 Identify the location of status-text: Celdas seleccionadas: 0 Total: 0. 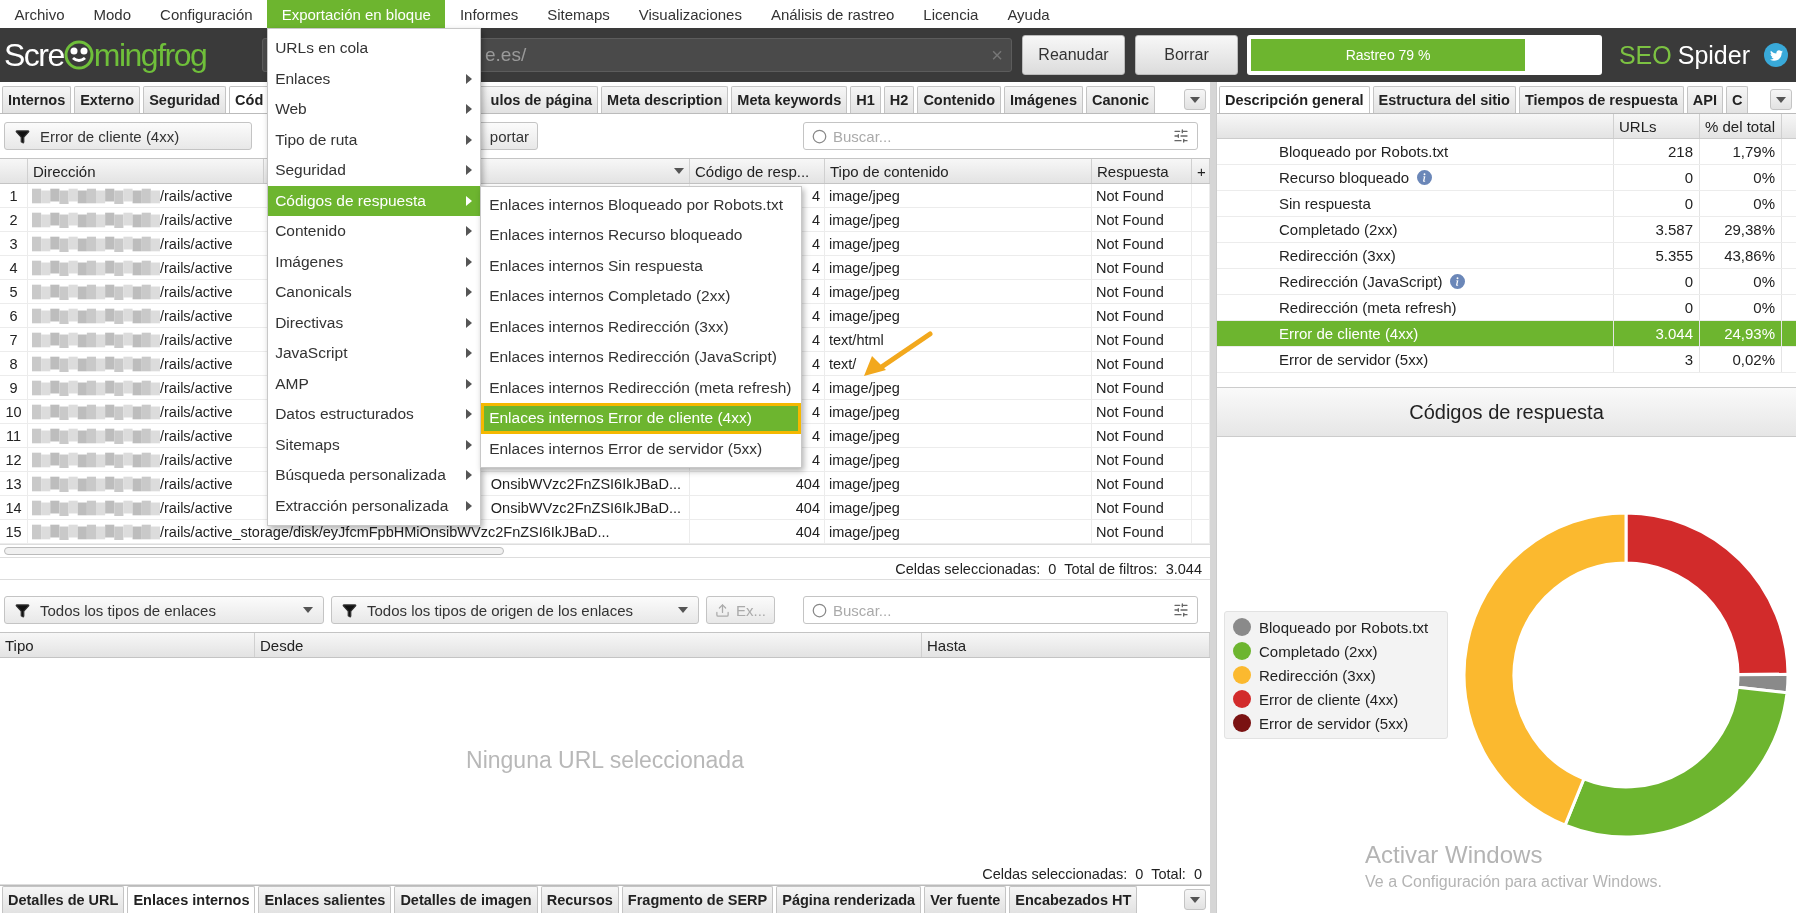
(1092, 873).